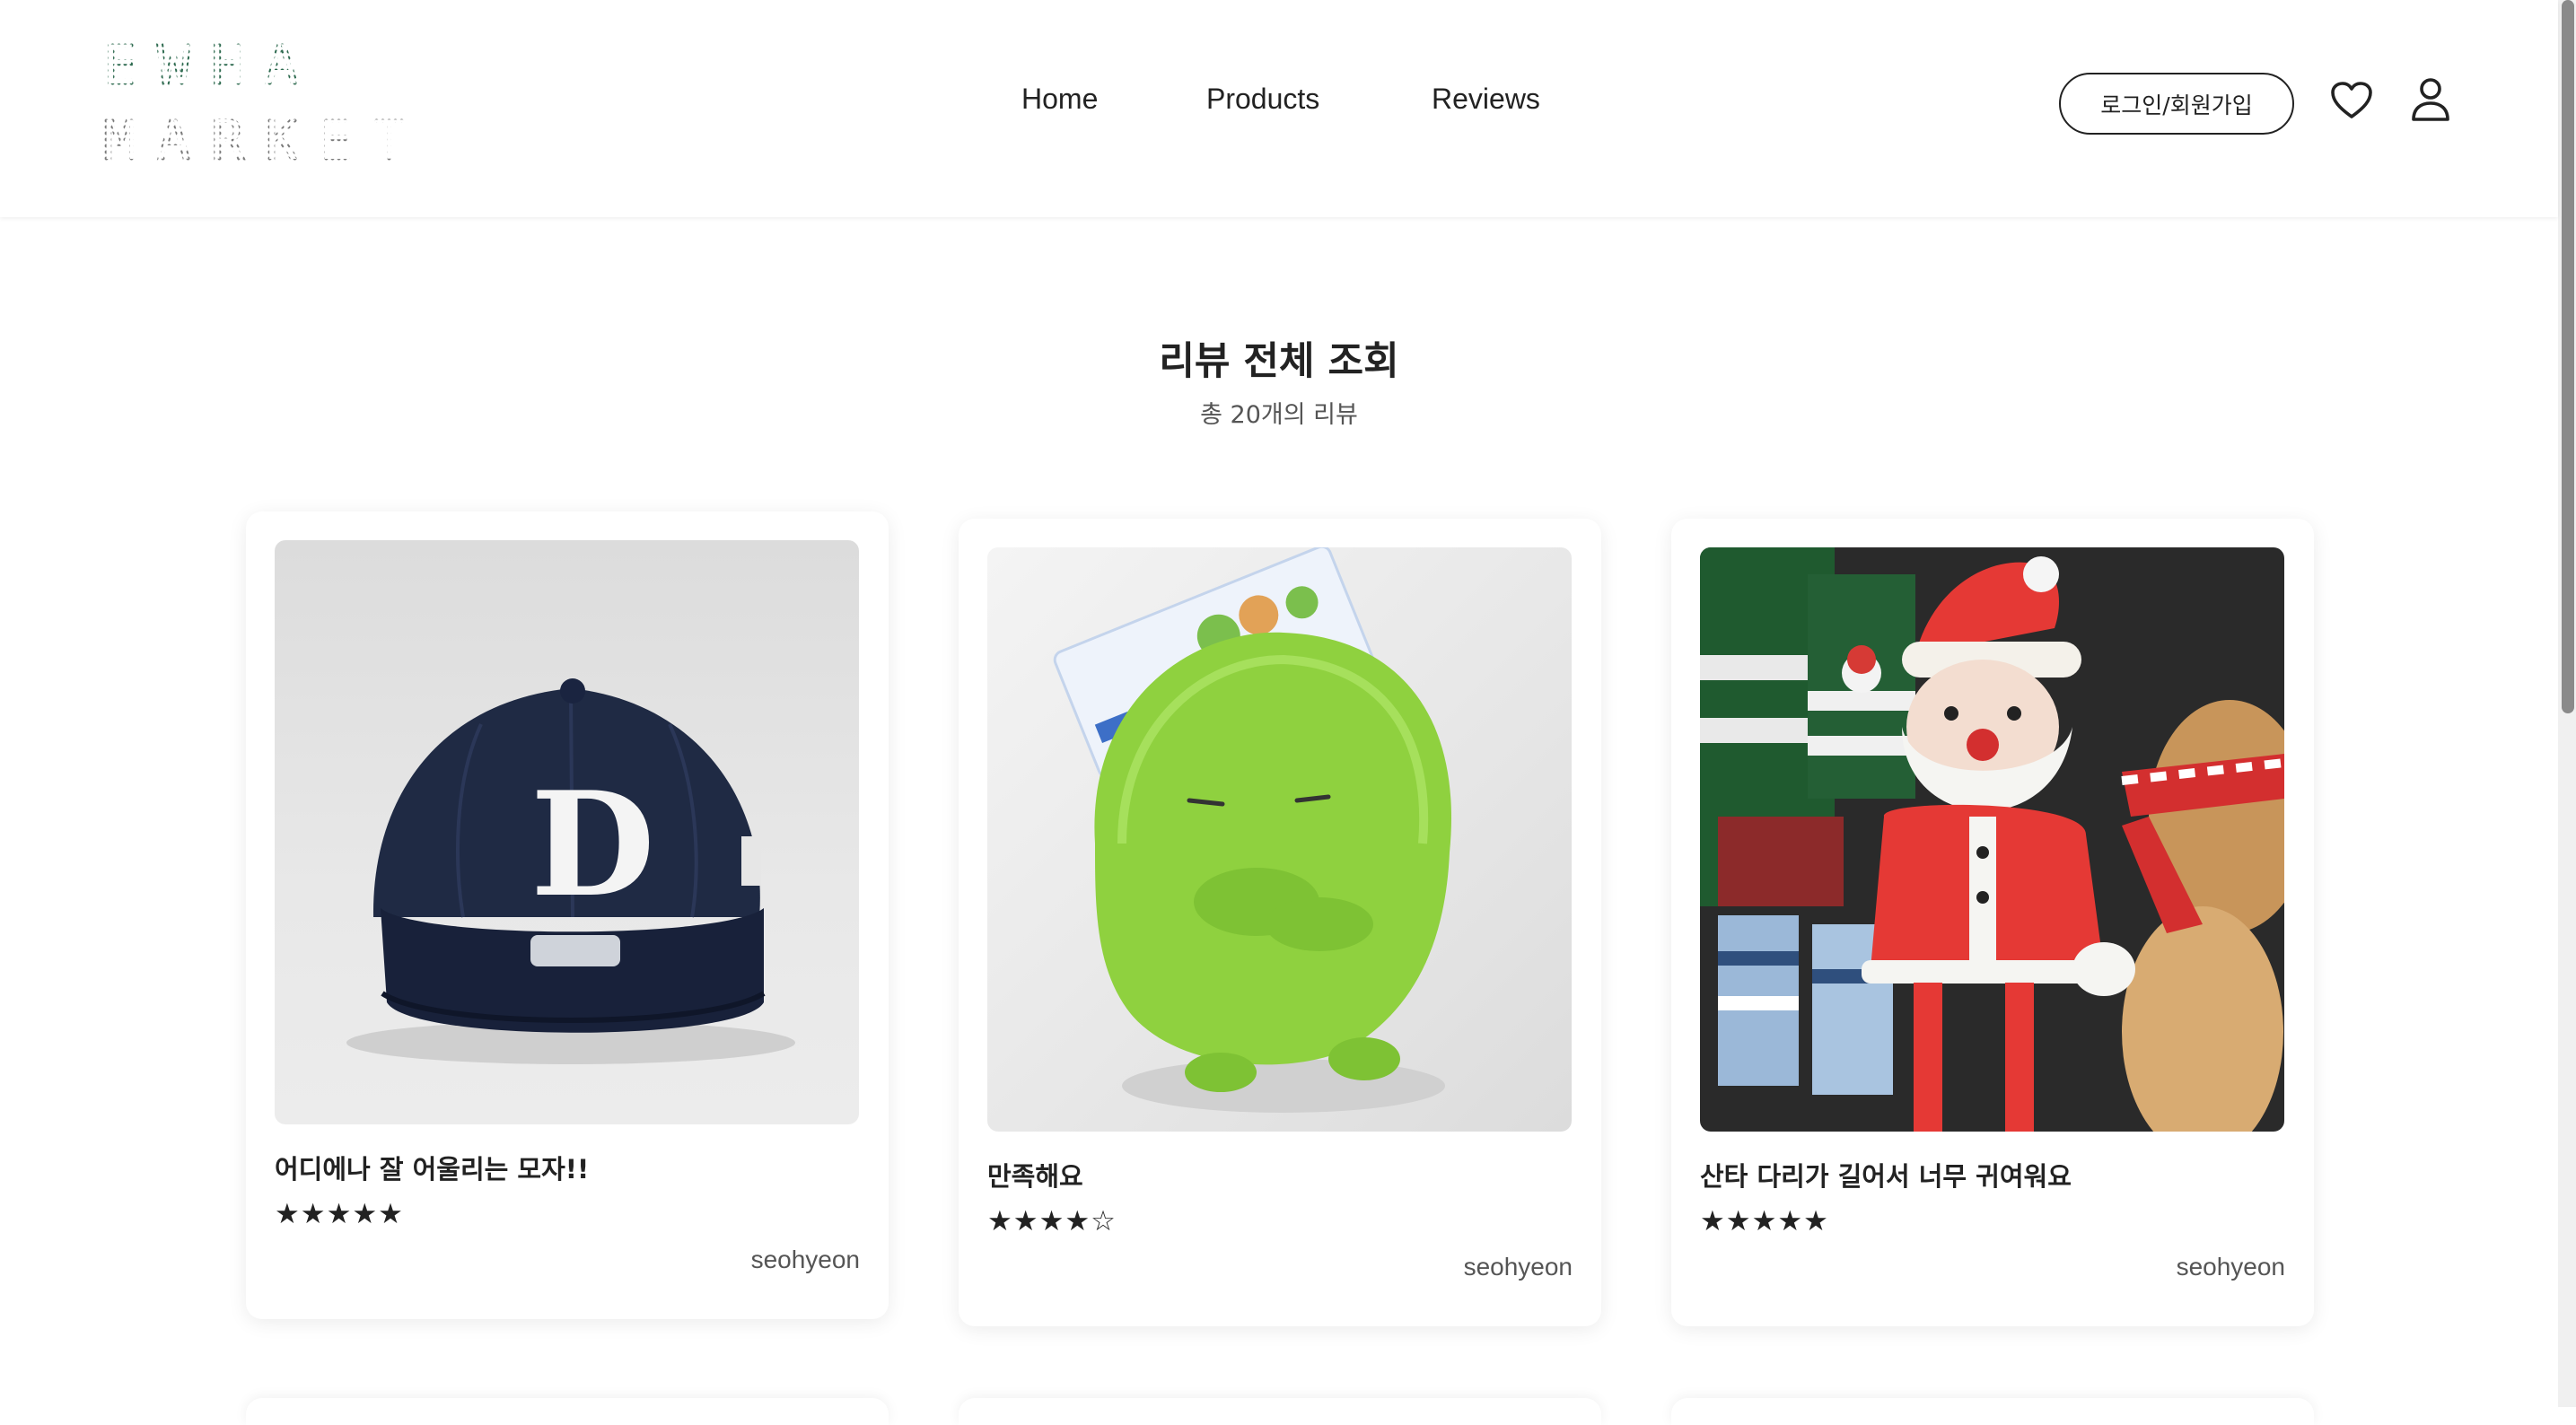 This screenshot has width=2576, height=1425. Describe the element at coordinates (1486, 99) in the screenshot. I see `nav-reviews-link: Reviews` at that location.